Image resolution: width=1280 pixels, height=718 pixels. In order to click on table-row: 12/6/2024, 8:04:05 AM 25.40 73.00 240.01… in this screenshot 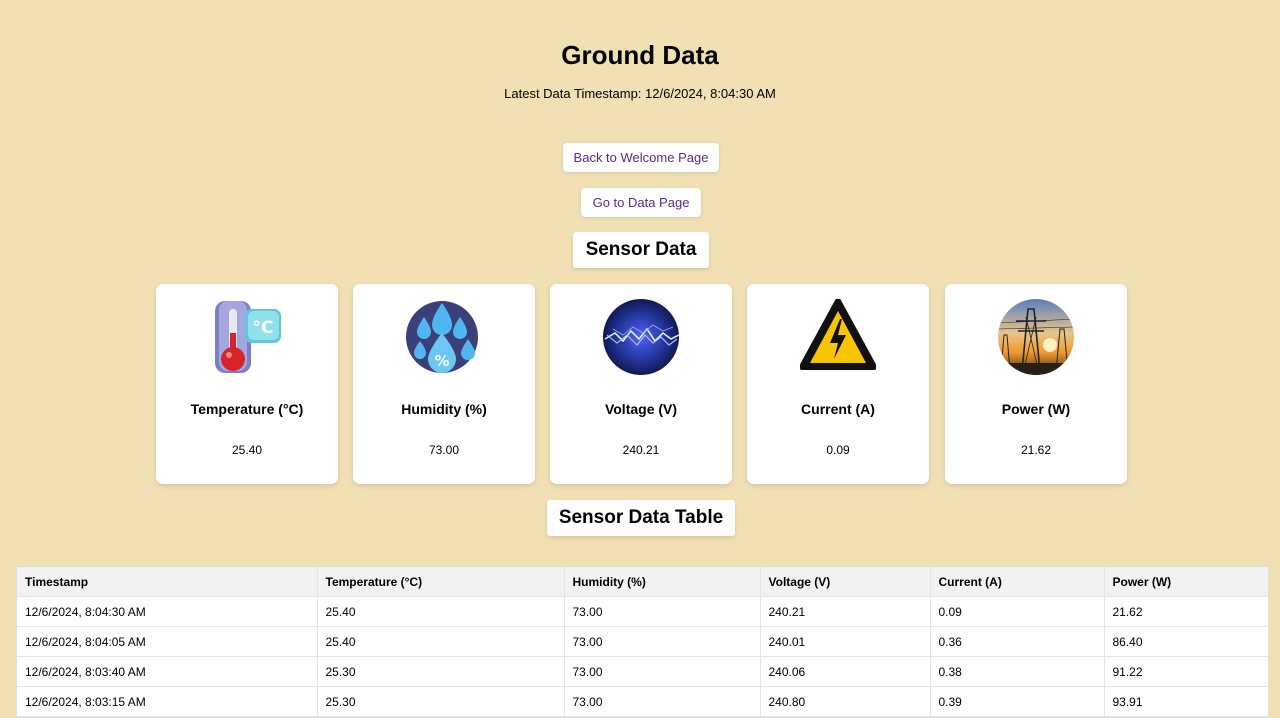, I will do `click(642, 641)`.